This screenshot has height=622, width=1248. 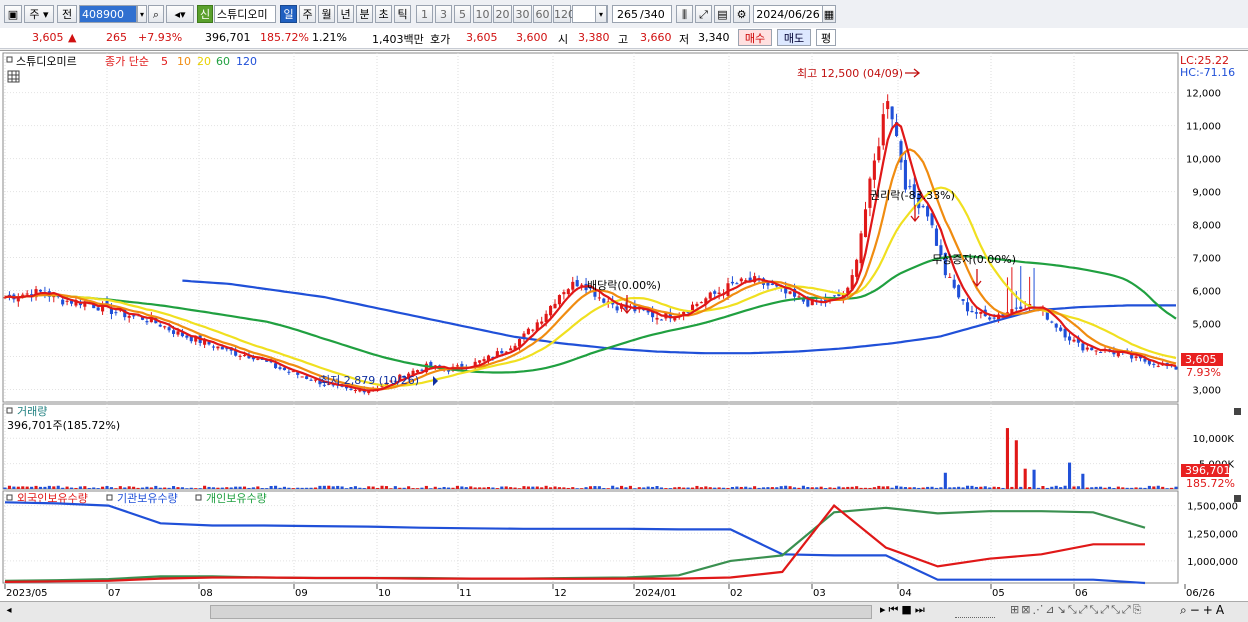 What do you see at coordinates (626, 14) in the screenshot?
I see `count-input: 265` at bounding box center [626, 14].